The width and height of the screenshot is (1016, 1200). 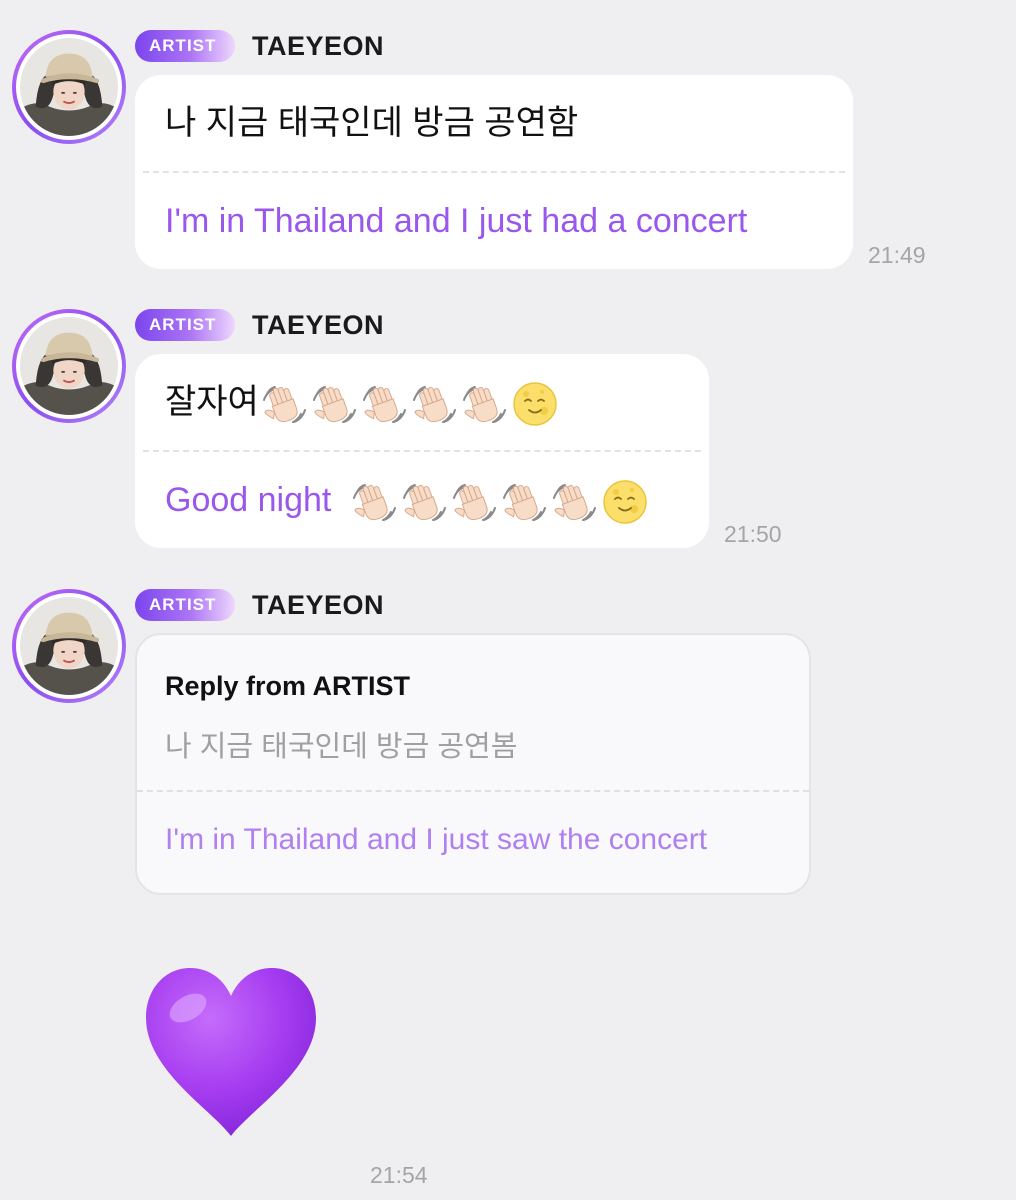 What do you see at coordinates (473, 791) in the screenshot?
I see `divider` at bounding box center [473, 791].